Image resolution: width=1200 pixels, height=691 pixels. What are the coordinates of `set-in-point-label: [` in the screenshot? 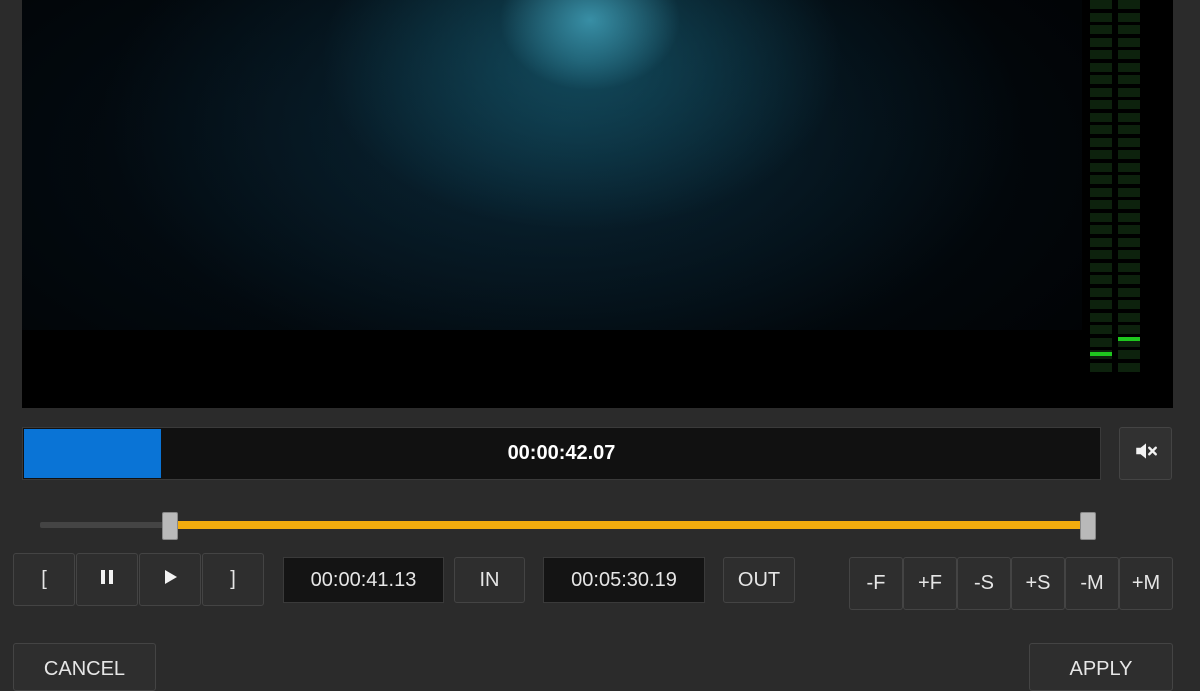 It's located at (44, 579).